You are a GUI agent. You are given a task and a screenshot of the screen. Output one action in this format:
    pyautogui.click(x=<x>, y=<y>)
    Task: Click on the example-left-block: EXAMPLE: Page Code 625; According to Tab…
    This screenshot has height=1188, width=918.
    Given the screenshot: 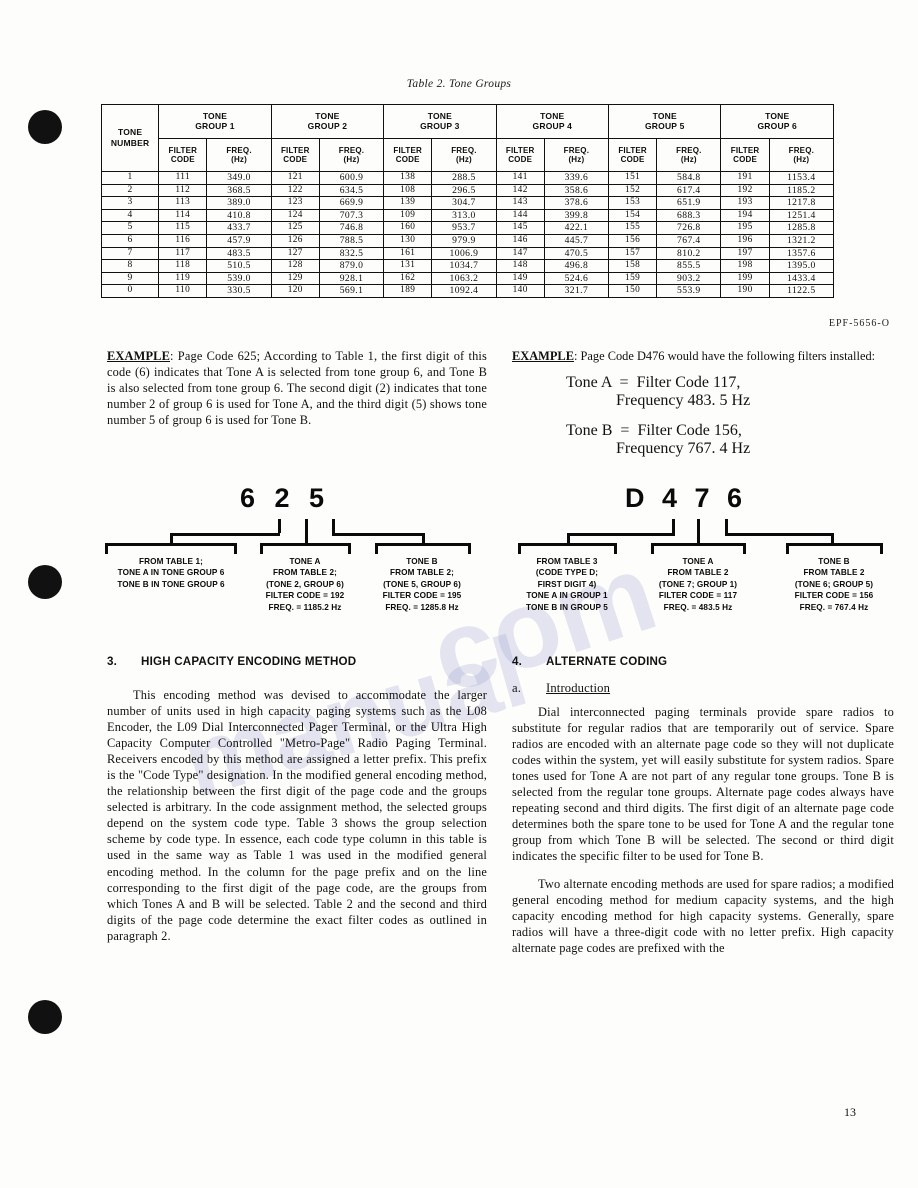 What is the action you would take?
    pyautogui.click(x=297, y=388)
    